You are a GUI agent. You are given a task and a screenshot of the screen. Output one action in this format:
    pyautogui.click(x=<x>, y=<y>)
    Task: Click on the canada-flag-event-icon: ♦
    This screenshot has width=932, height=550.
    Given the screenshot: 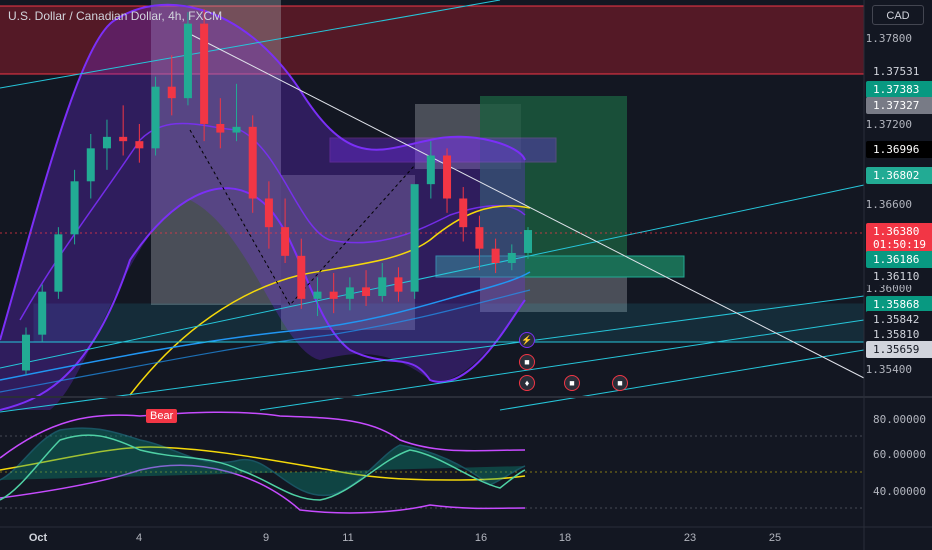 What is the action you would take?
    pyautogui.click(x=527, y=383)
    